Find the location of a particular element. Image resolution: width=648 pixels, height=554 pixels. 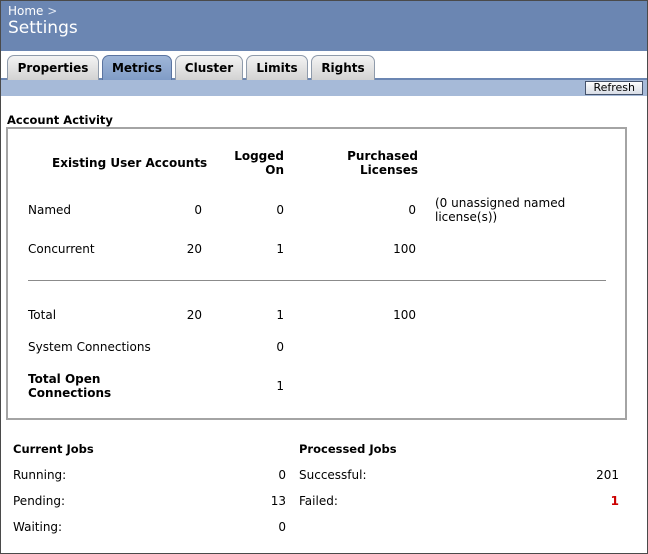

header-purchased-line2: Licenses is located at coordinates (389, 170).